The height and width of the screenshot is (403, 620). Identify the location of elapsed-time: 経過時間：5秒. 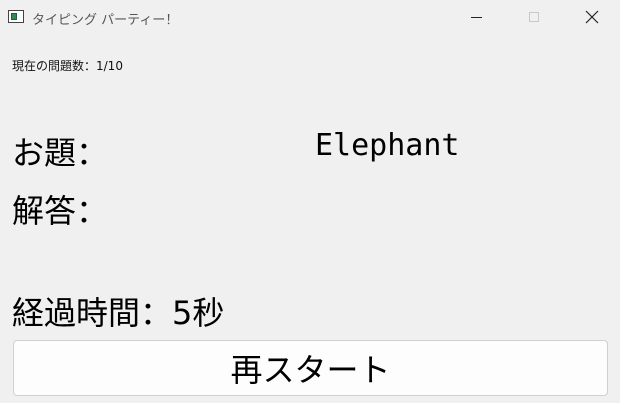
(118, 313).